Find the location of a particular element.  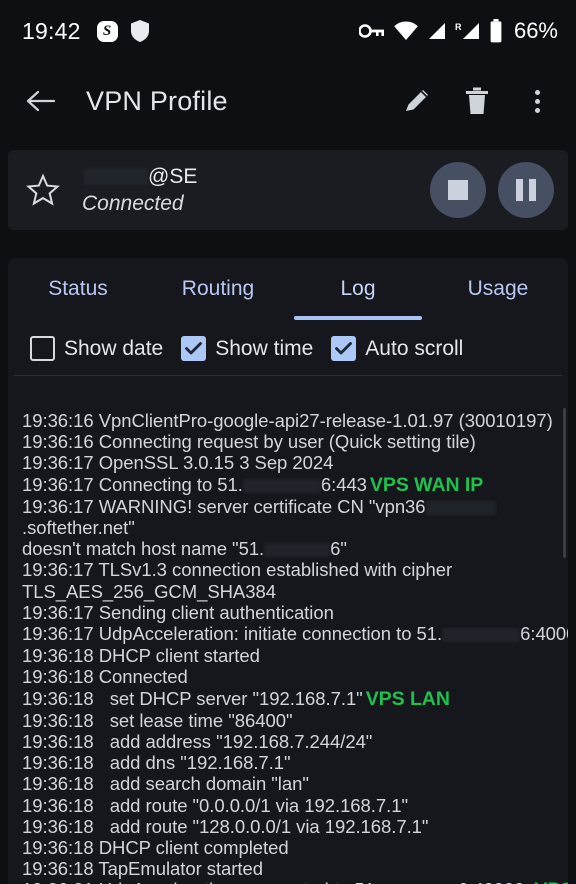

log-message-continued: 6:40000 is located at coordinates (544, 634).